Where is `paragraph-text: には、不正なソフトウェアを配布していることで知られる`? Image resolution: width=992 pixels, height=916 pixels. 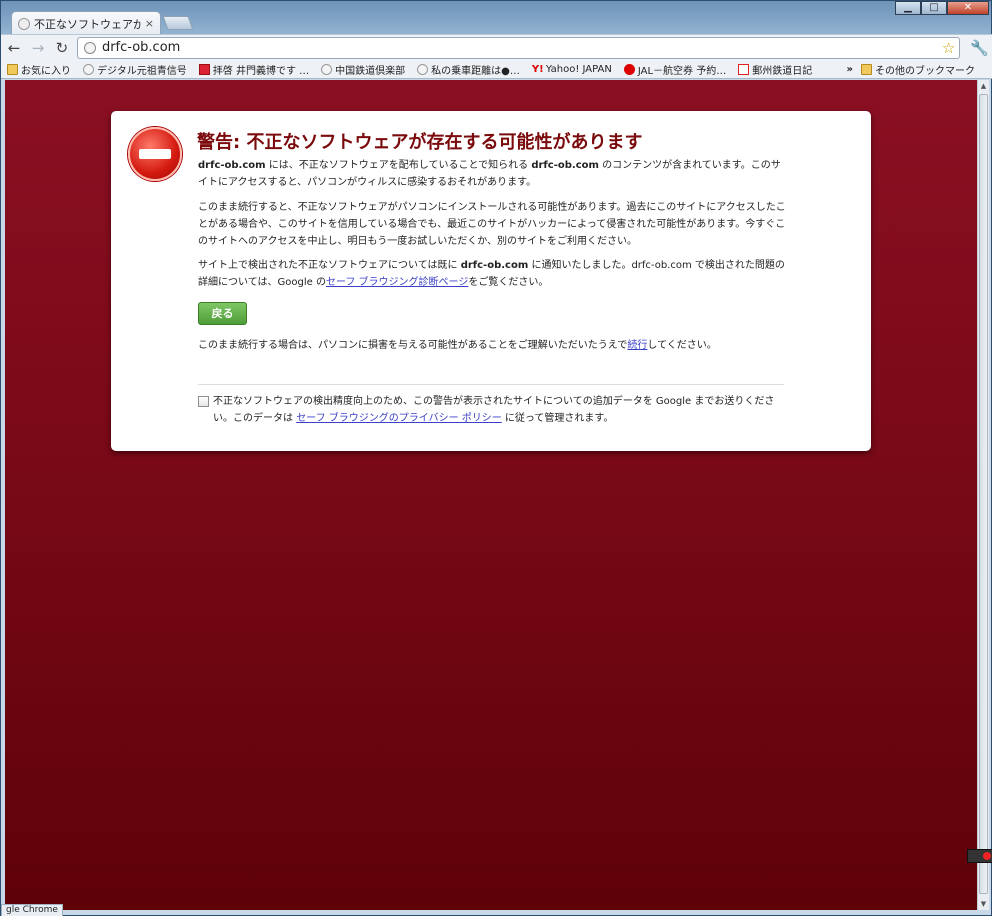 paragraph-text: には、不正なソフトウェアを配布していることで知られる is located at coordinates (398, 165).